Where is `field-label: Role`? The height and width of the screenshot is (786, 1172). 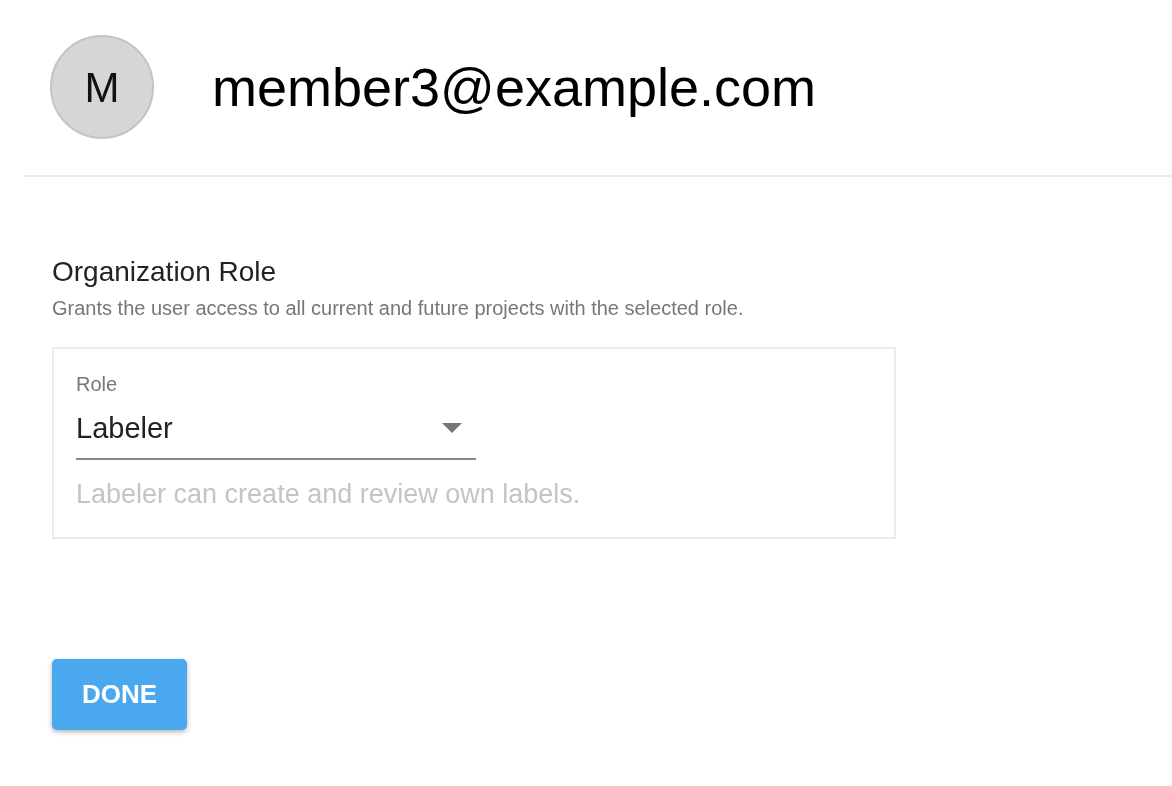
field-label: Role is located at coordinates (97, 384).